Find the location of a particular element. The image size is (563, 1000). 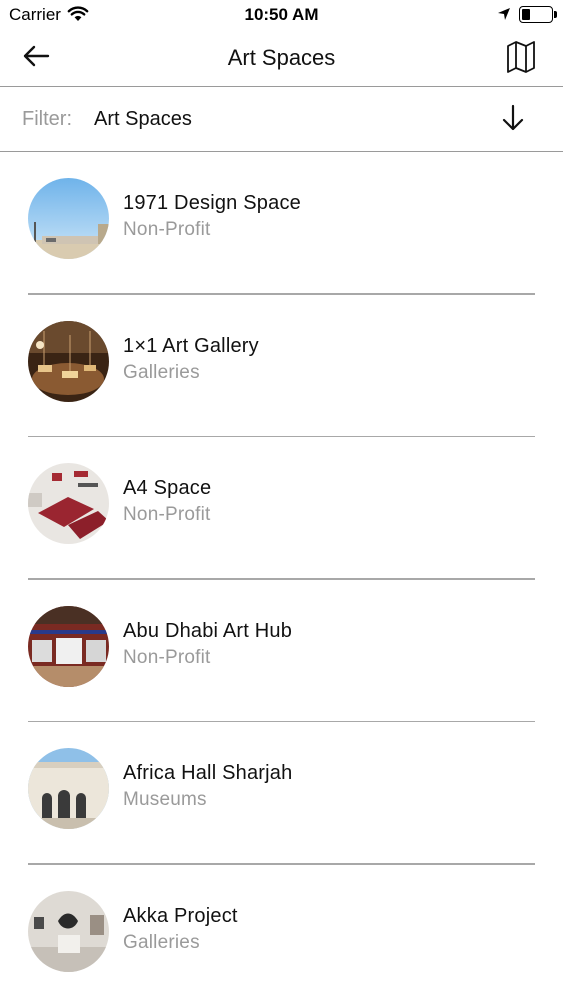

space-name: Abu Dhabi Art Hub is located at coordinates (208, 630).